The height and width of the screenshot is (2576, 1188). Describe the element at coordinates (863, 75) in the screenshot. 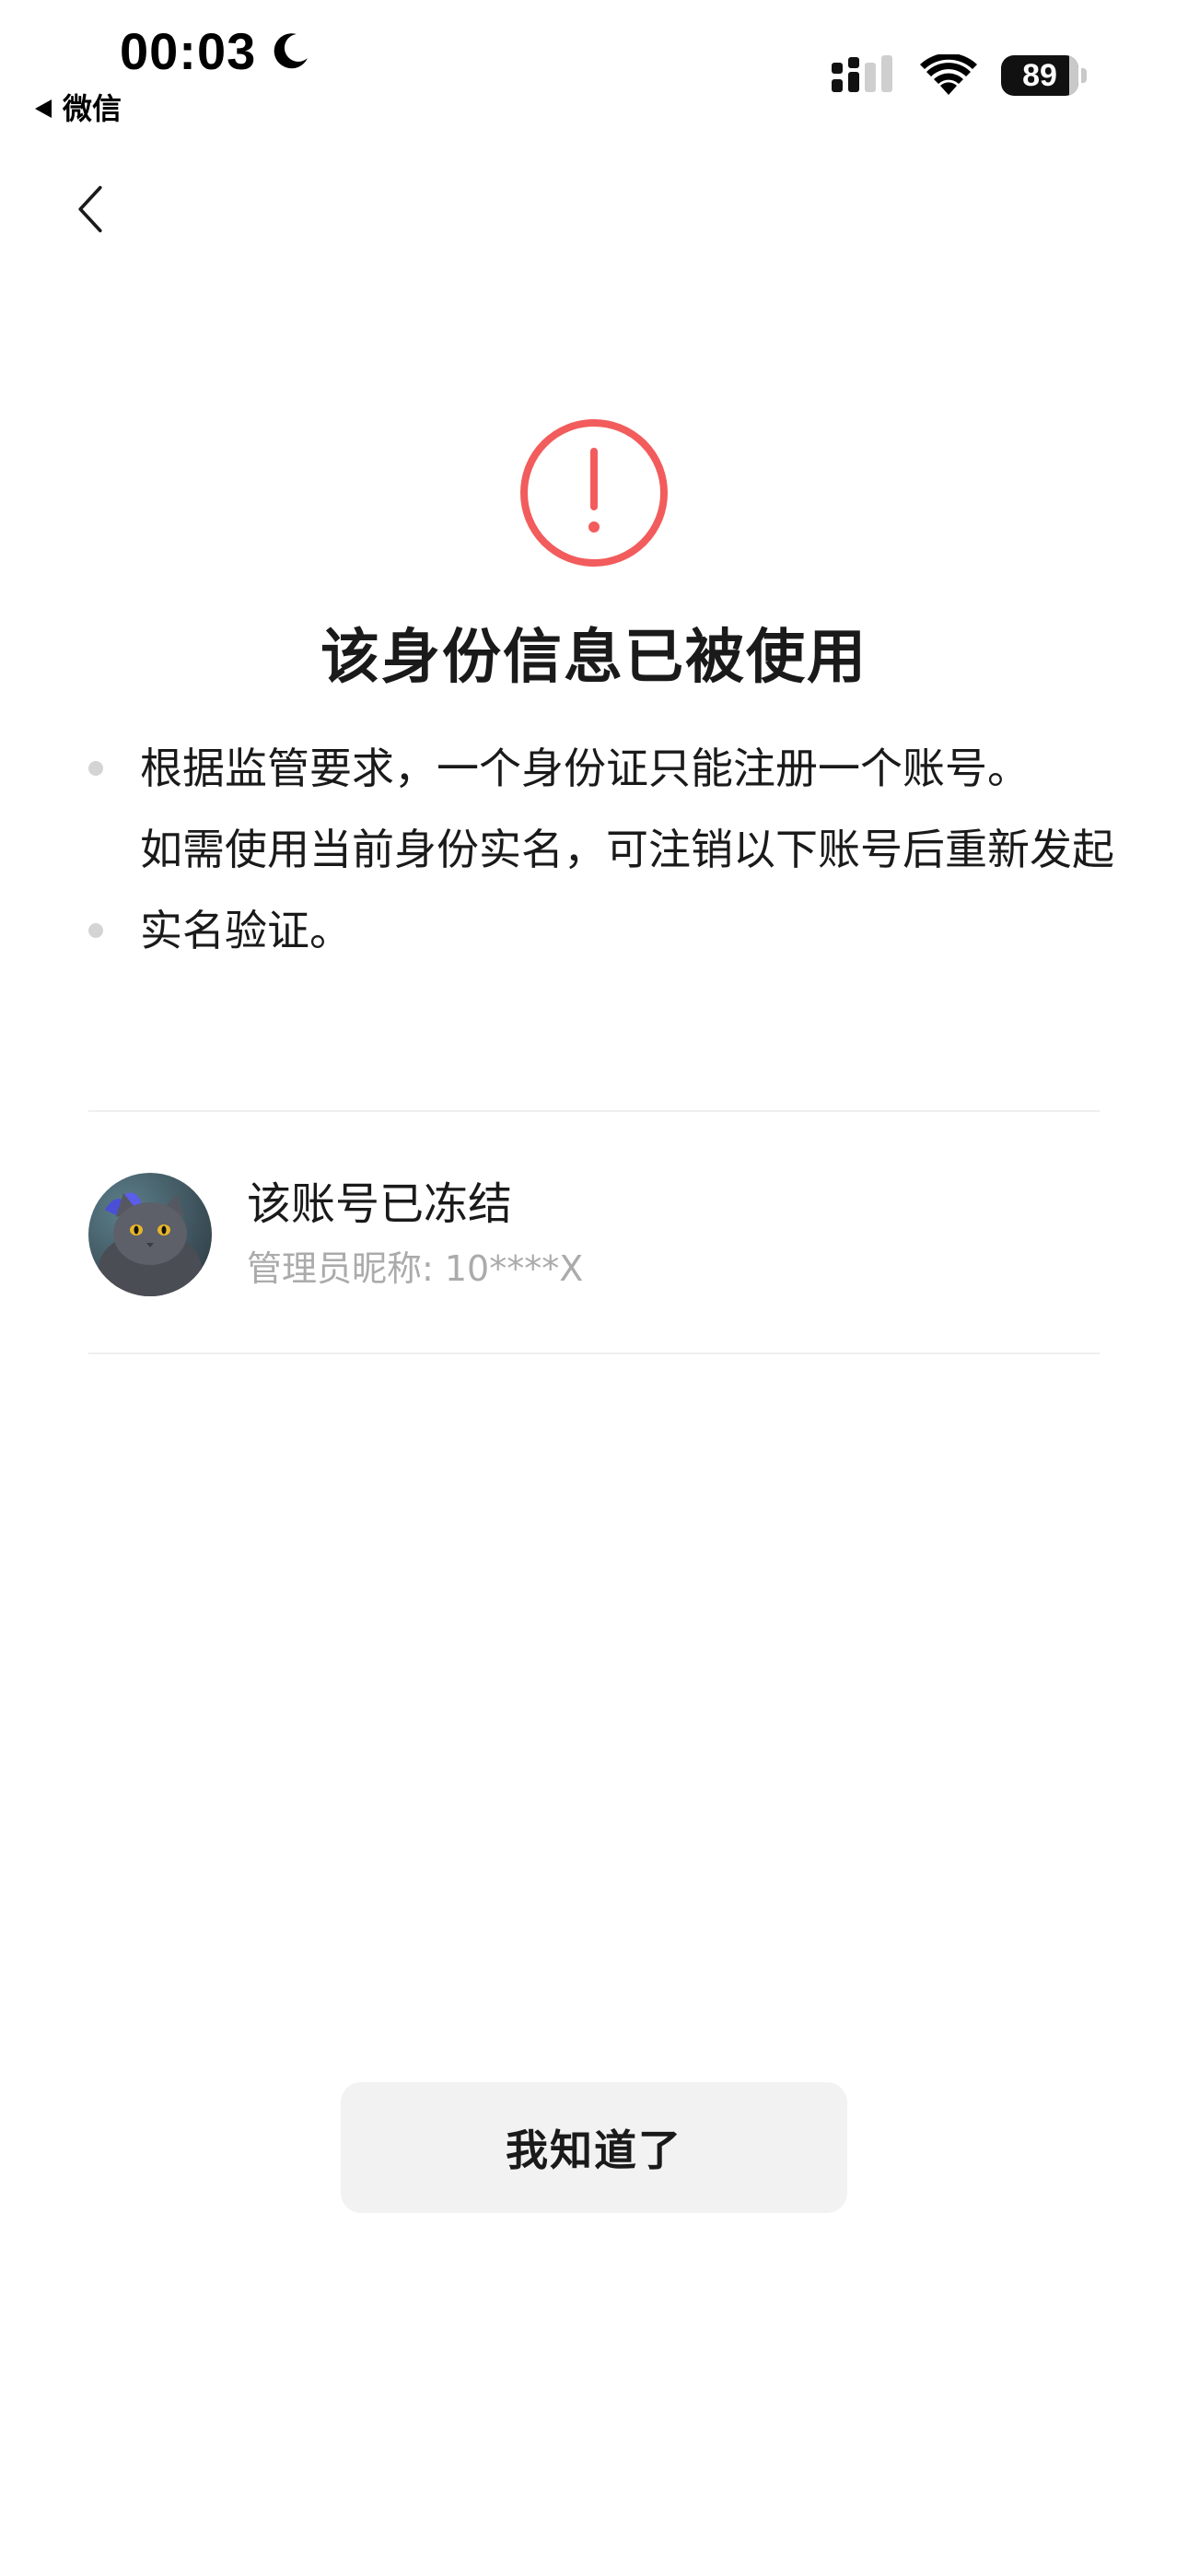

I see `signal-icon` at that location.